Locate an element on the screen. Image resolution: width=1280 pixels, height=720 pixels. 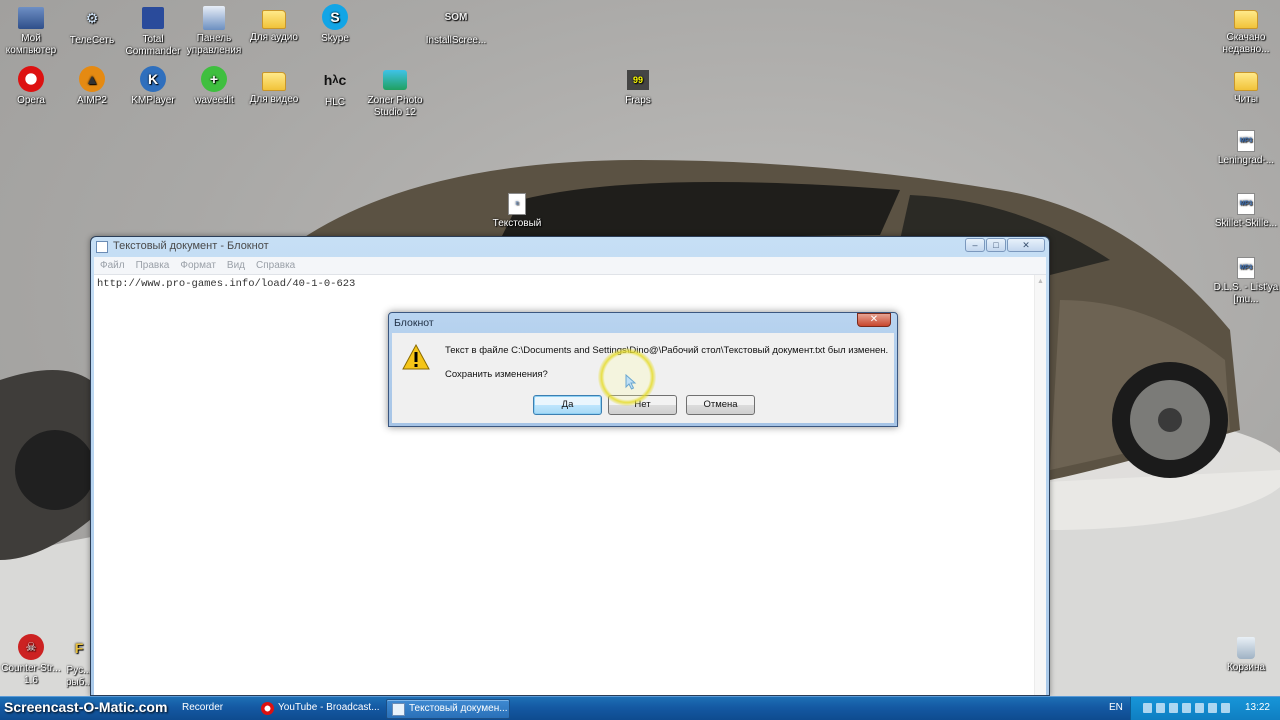
dialog-question: Сохранить изменения? is located at coordinates (496, 374).